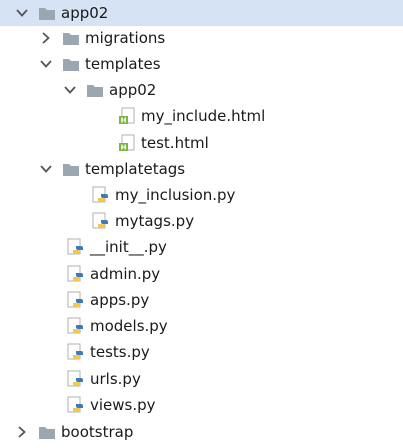 This screenshot has height=448, width=403. I want to click on tree-node-migrations: migrations, so click(201, 38).